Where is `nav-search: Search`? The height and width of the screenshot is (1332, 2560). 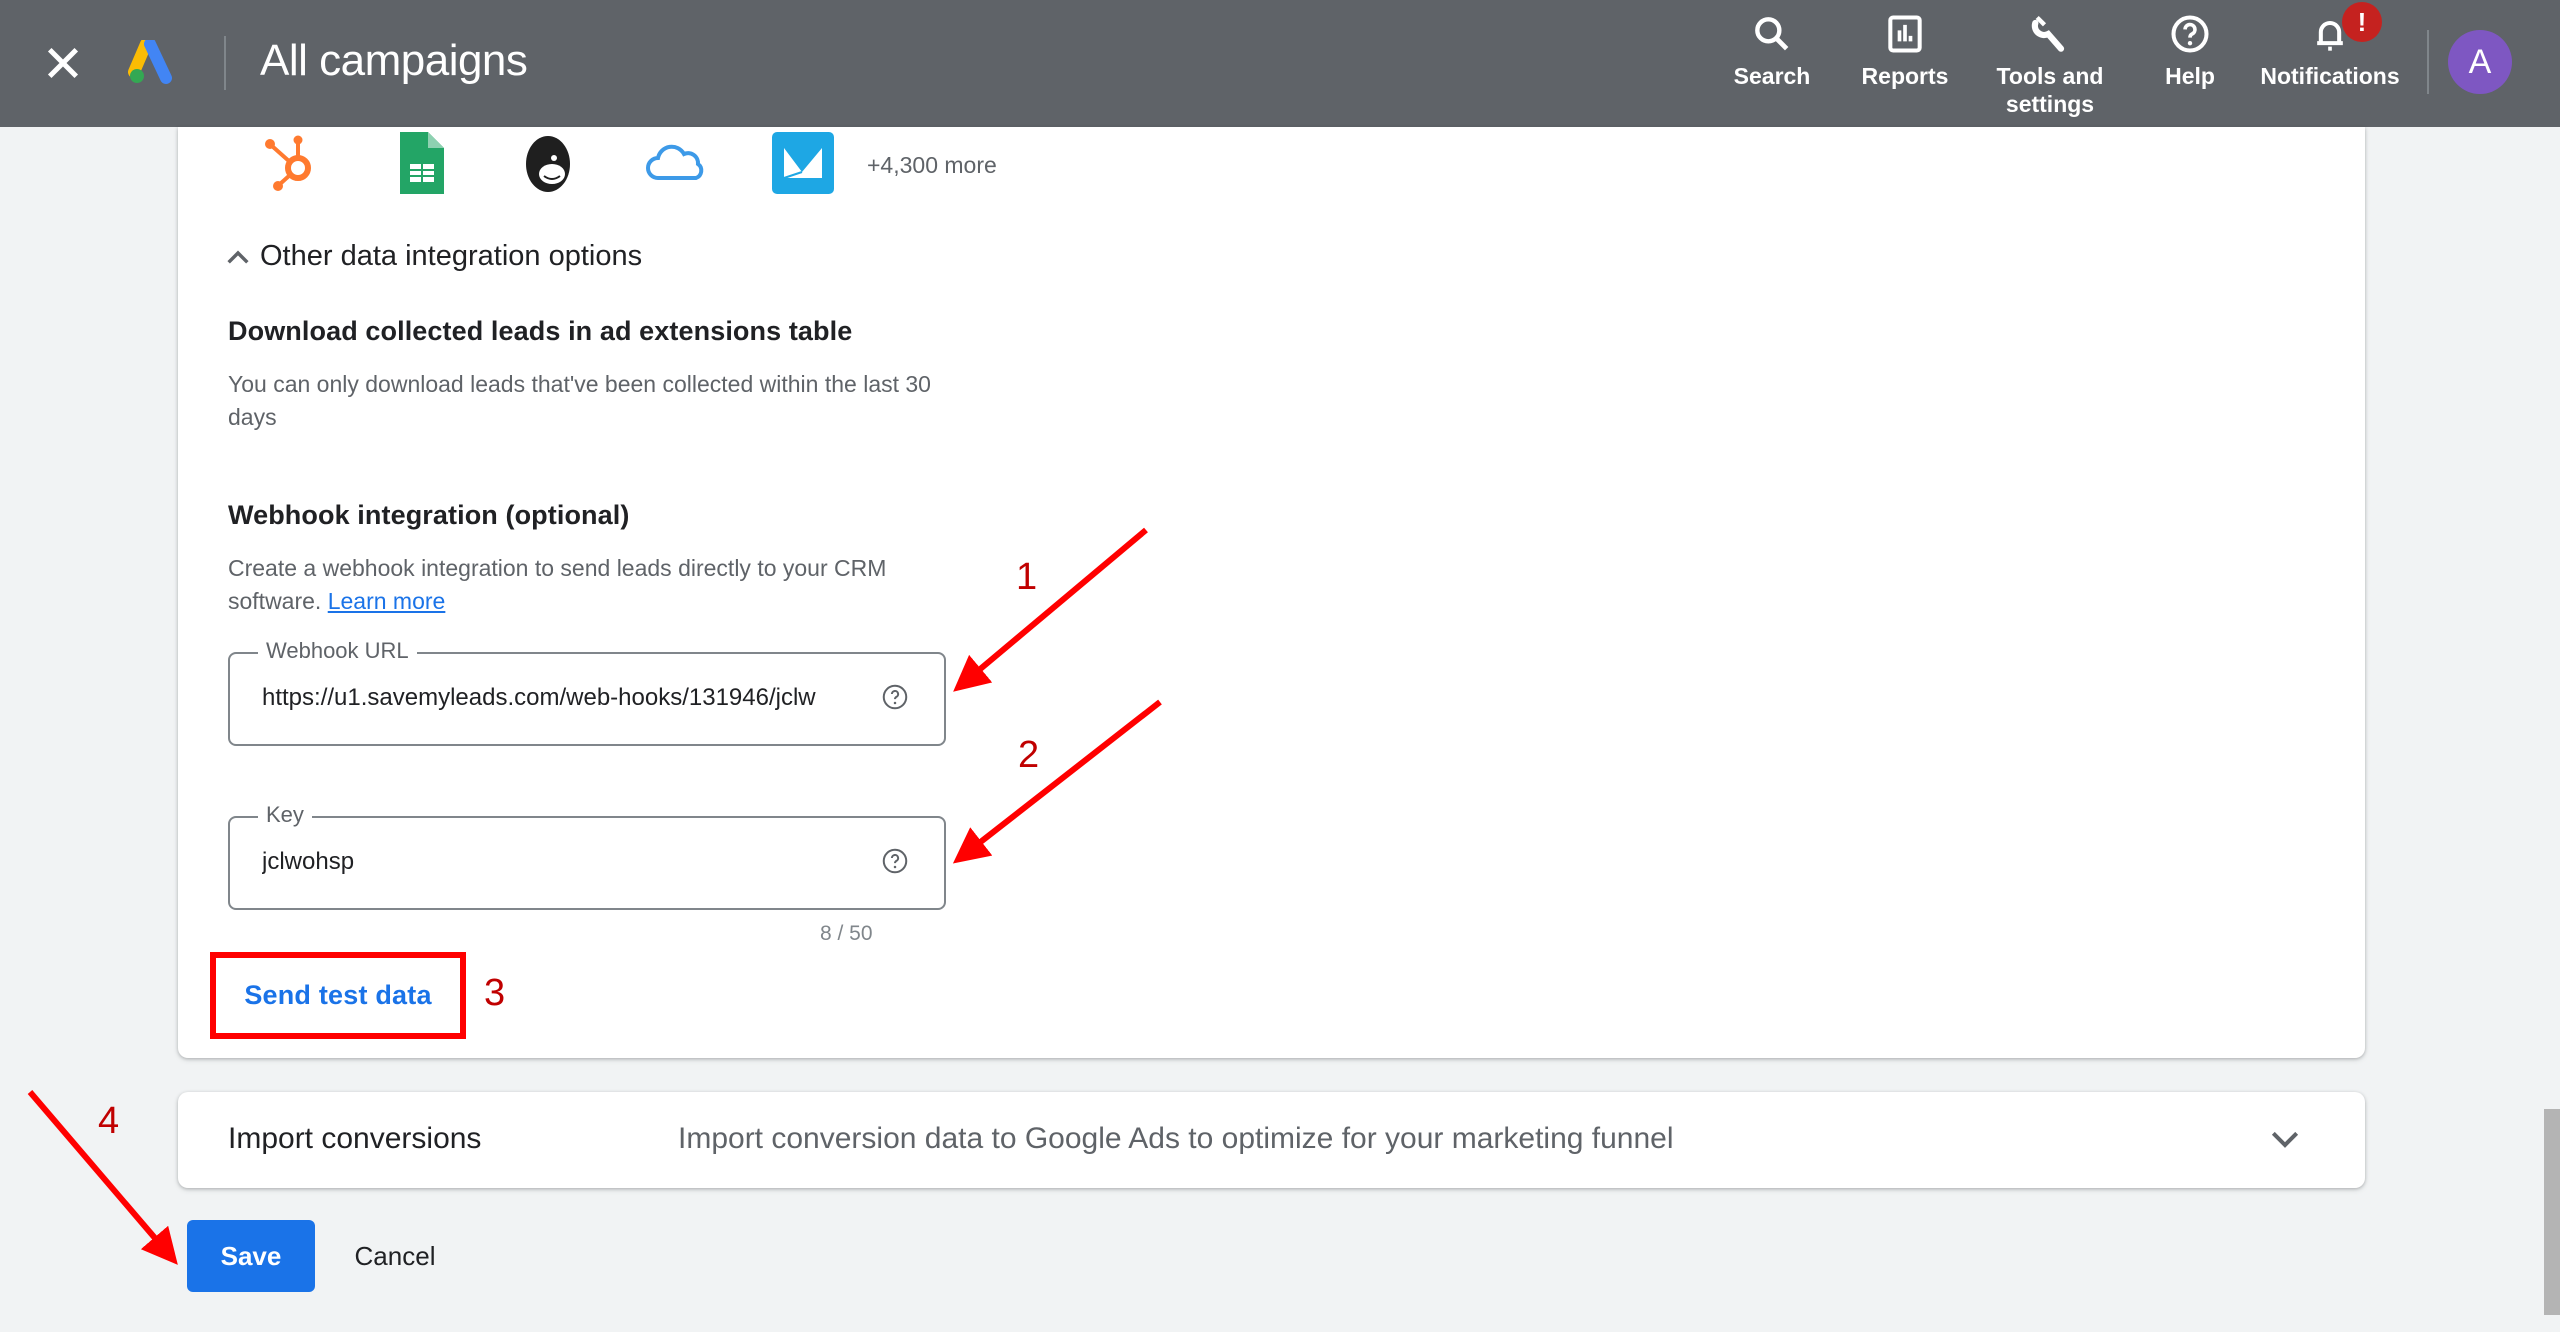
nav-search: Search is located at coordinates (1772, 51).